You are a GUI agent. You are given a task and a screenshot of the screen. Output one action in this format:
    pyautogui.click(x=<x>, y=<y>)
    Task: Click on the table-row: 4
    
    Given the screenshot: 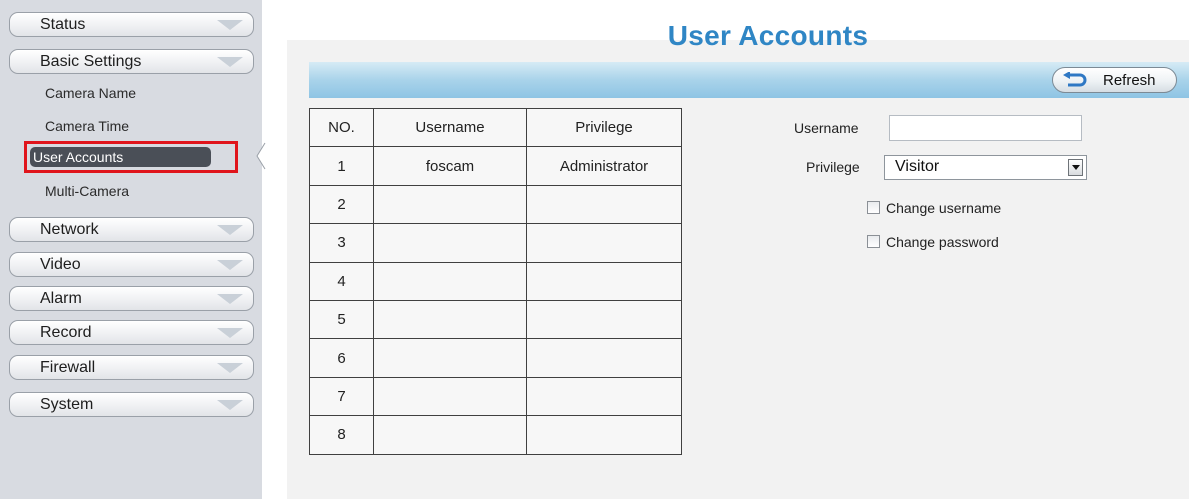 What is the action you would take?
    pyautogui.click(x=495, y=281)
    